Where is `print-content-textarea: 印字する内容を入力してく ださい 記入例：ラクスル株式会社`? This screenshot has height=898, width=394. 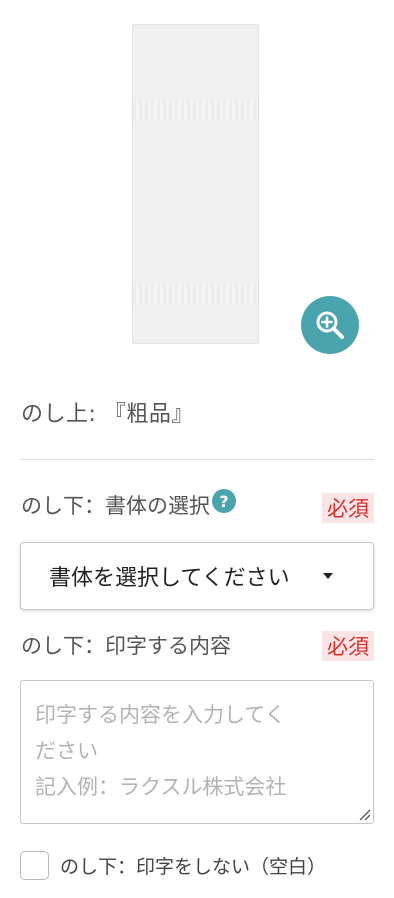
print-content-textarea: 印字する内容を入力してく ださい 記入例：ラクスル株式会社 is located at coordinates (197, 752).